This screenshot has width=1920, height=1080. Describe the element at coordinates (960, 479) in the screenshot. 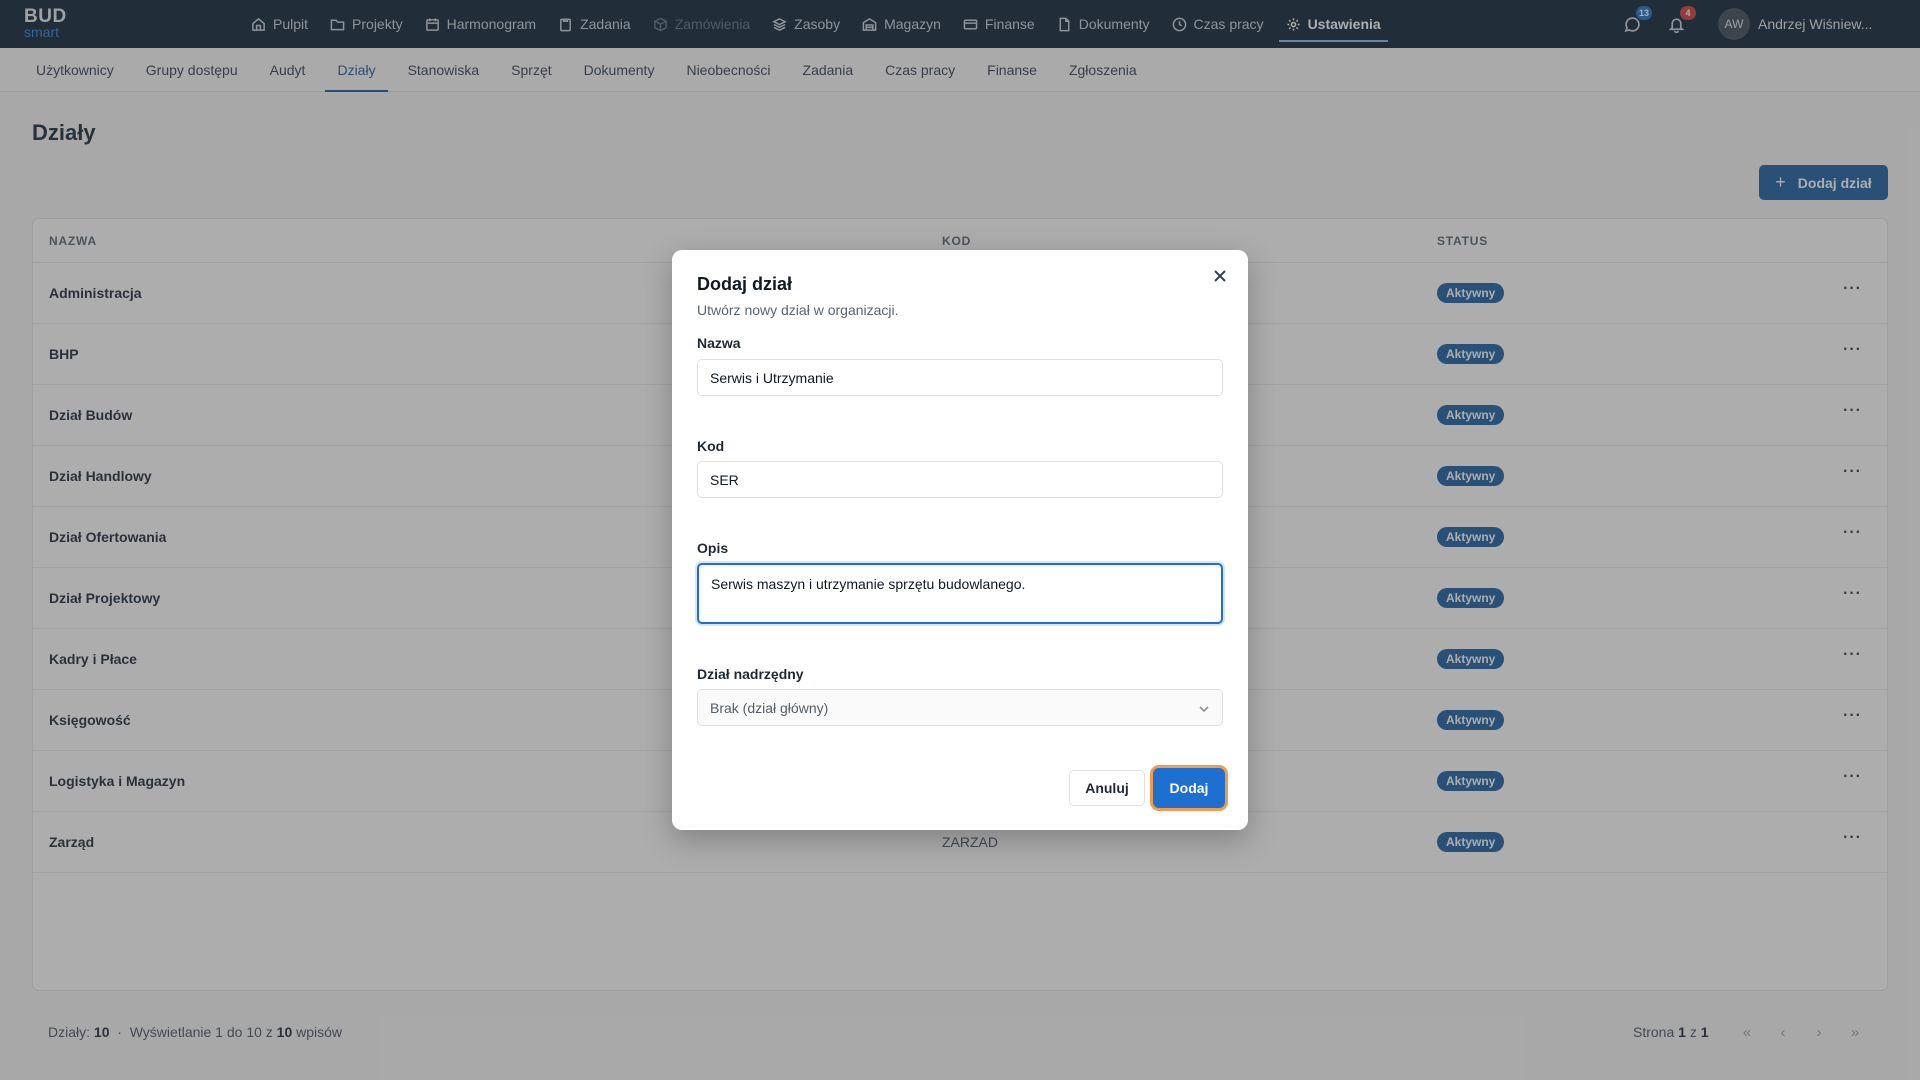

I see `code-field` at that location.